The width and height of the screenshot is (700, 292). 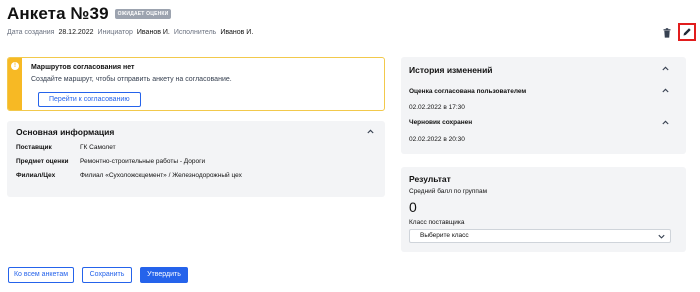 I want to click on status-badge: ОЖИДАЕТ ОЦЕНКИ, so click(x=143, y=14).